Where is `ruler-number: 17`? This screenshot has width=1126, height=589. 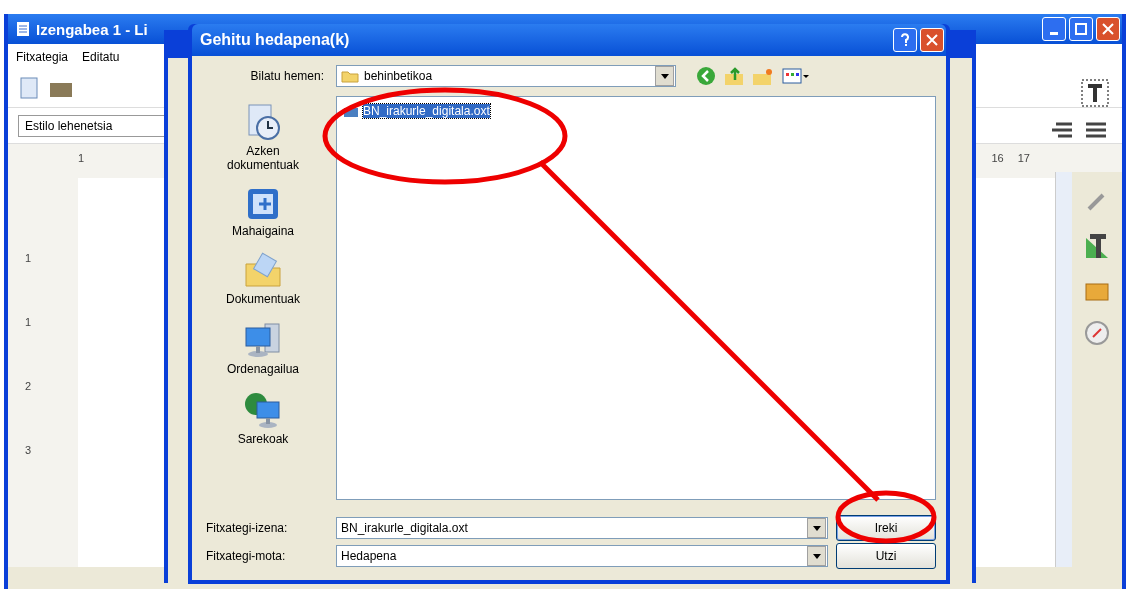 ruler-number: 17 is located at coordinates (1023, 158).